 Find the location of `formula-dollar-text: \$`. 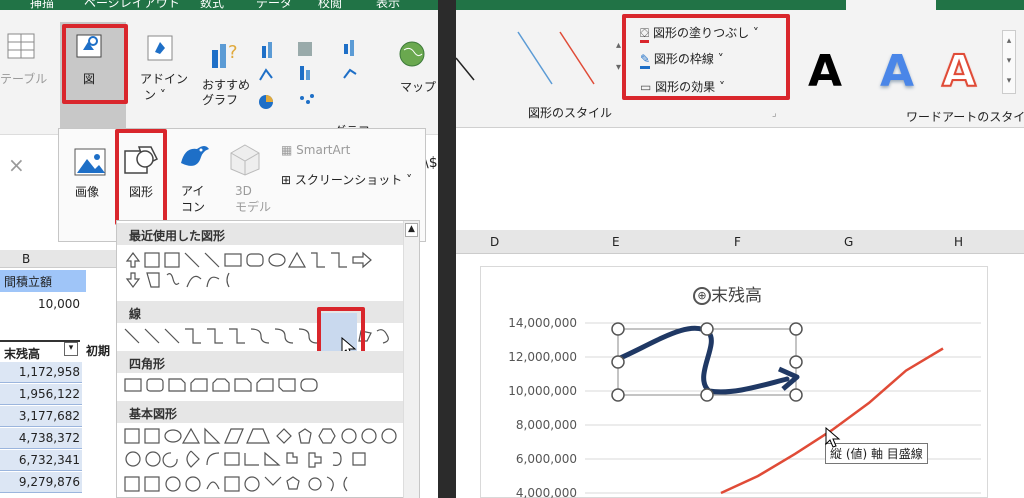

formula-dollar-text: \$ is located at coordinates (431, 163).